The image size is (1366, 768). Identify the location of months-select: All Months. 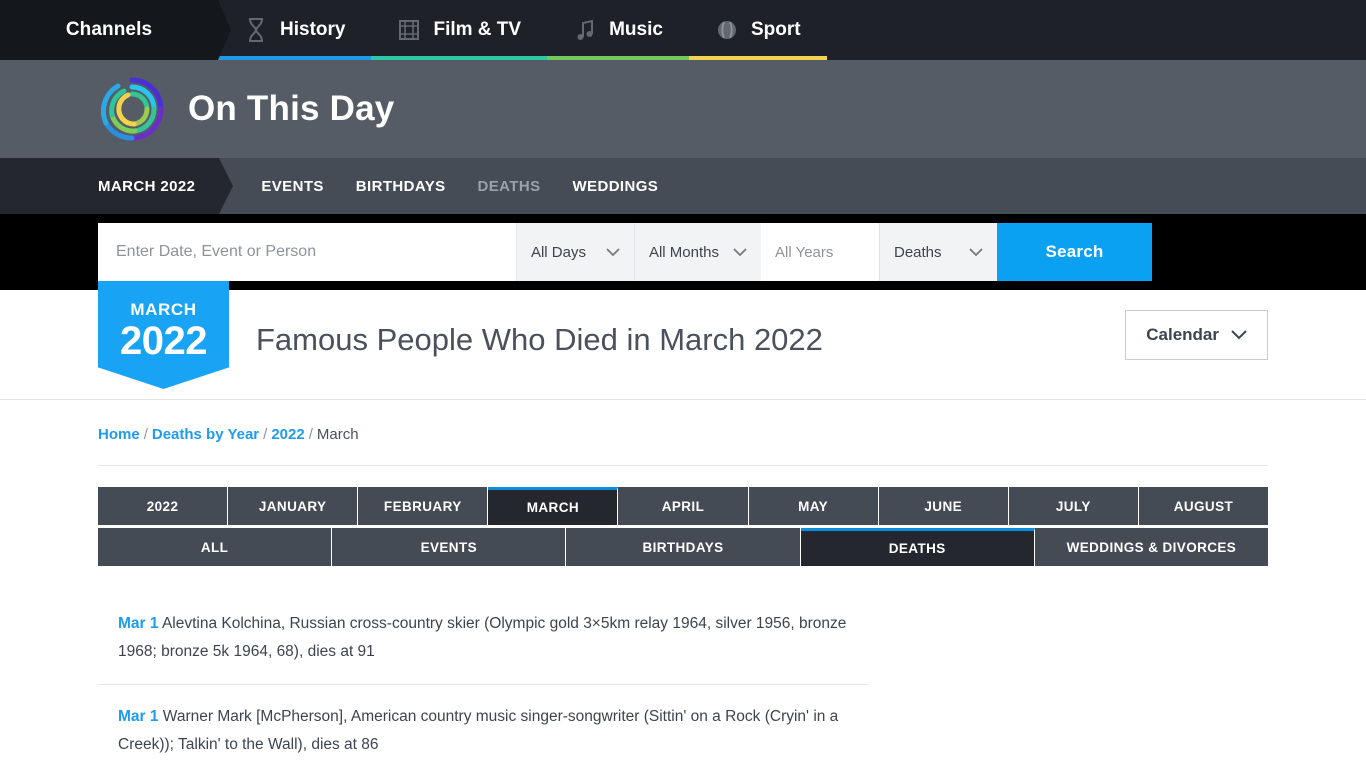
(697, 252).